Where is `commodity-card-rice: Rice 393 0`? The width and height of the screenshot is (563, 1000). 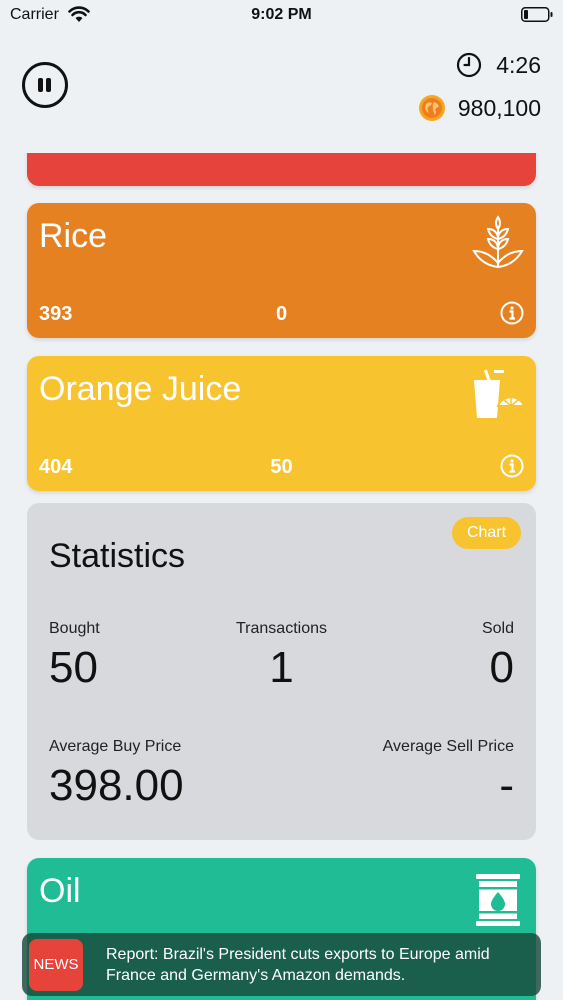 commodity-card-rice: Rice 393 0 is located at coordinates (281, 270).